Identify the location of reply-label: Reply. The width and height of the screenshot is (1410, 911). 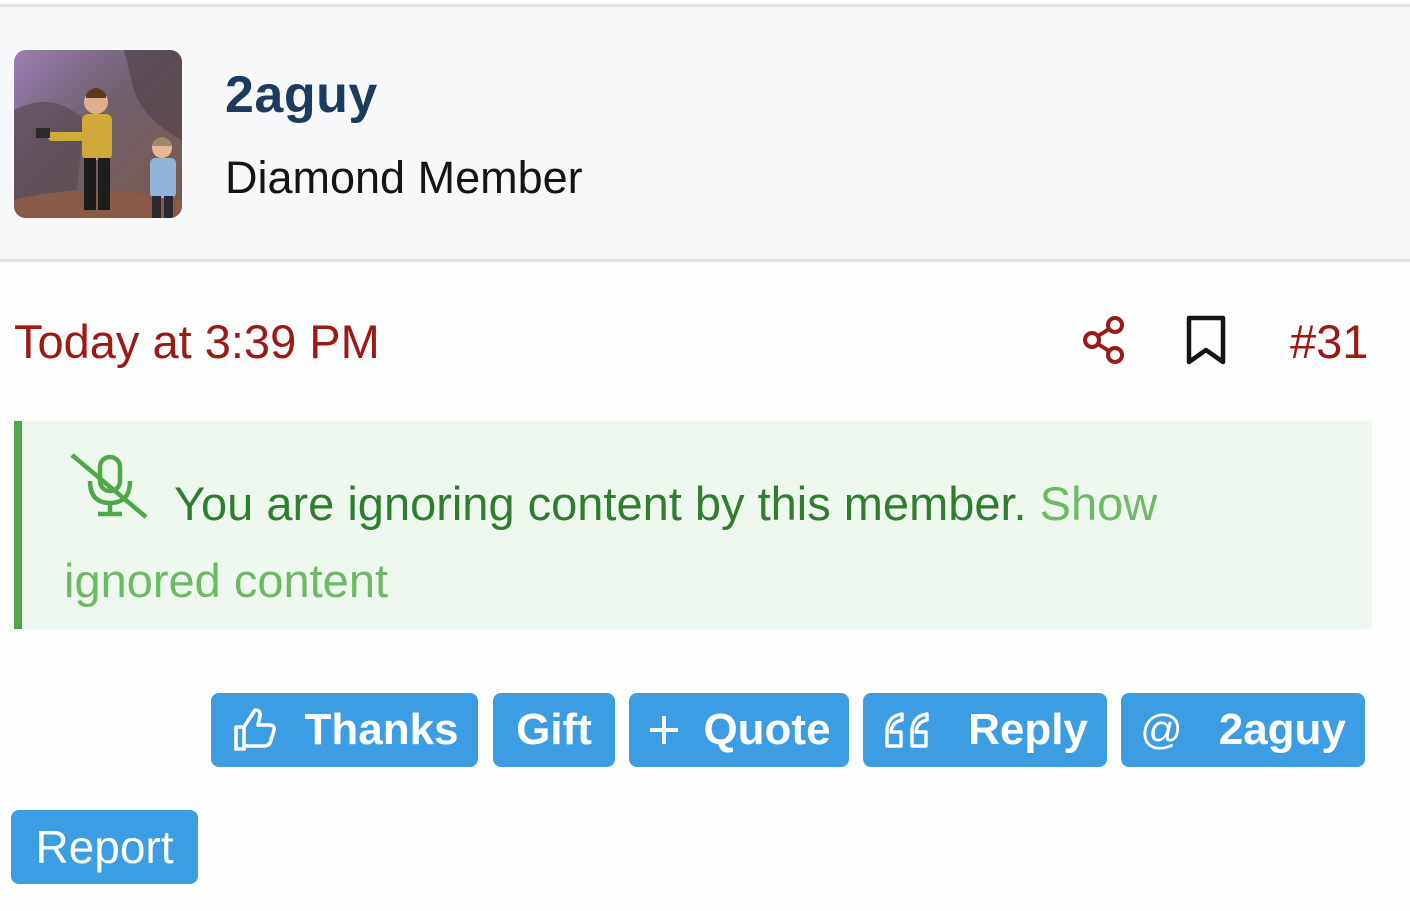
(1028, 729).